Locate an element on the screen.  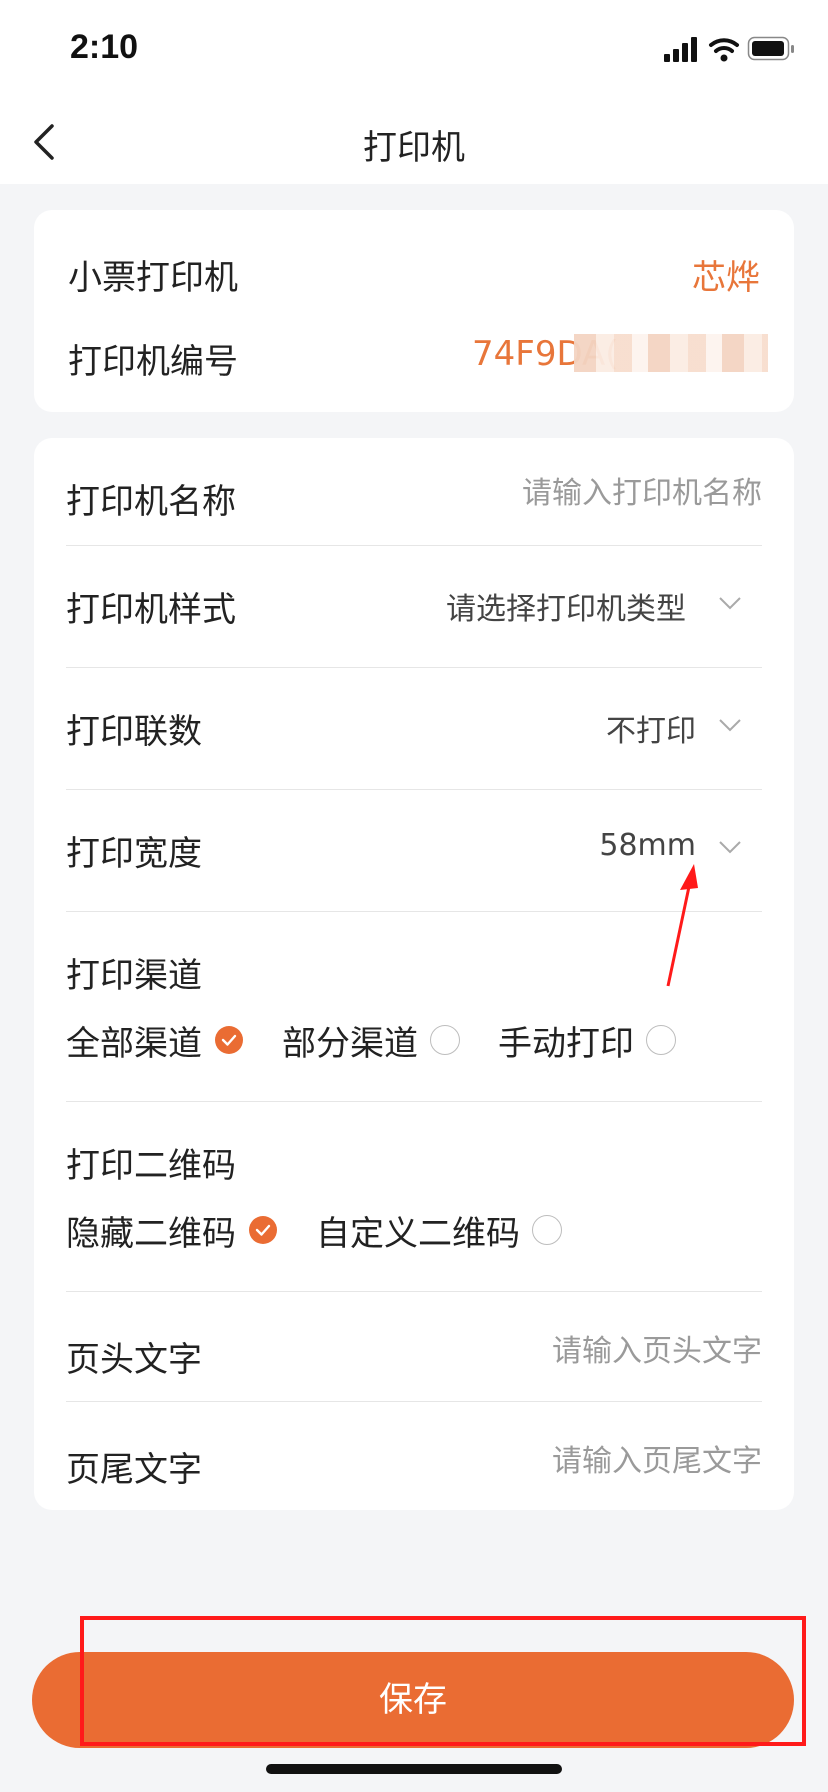
status-time: 2:10 is located at coordinates (104, 47).